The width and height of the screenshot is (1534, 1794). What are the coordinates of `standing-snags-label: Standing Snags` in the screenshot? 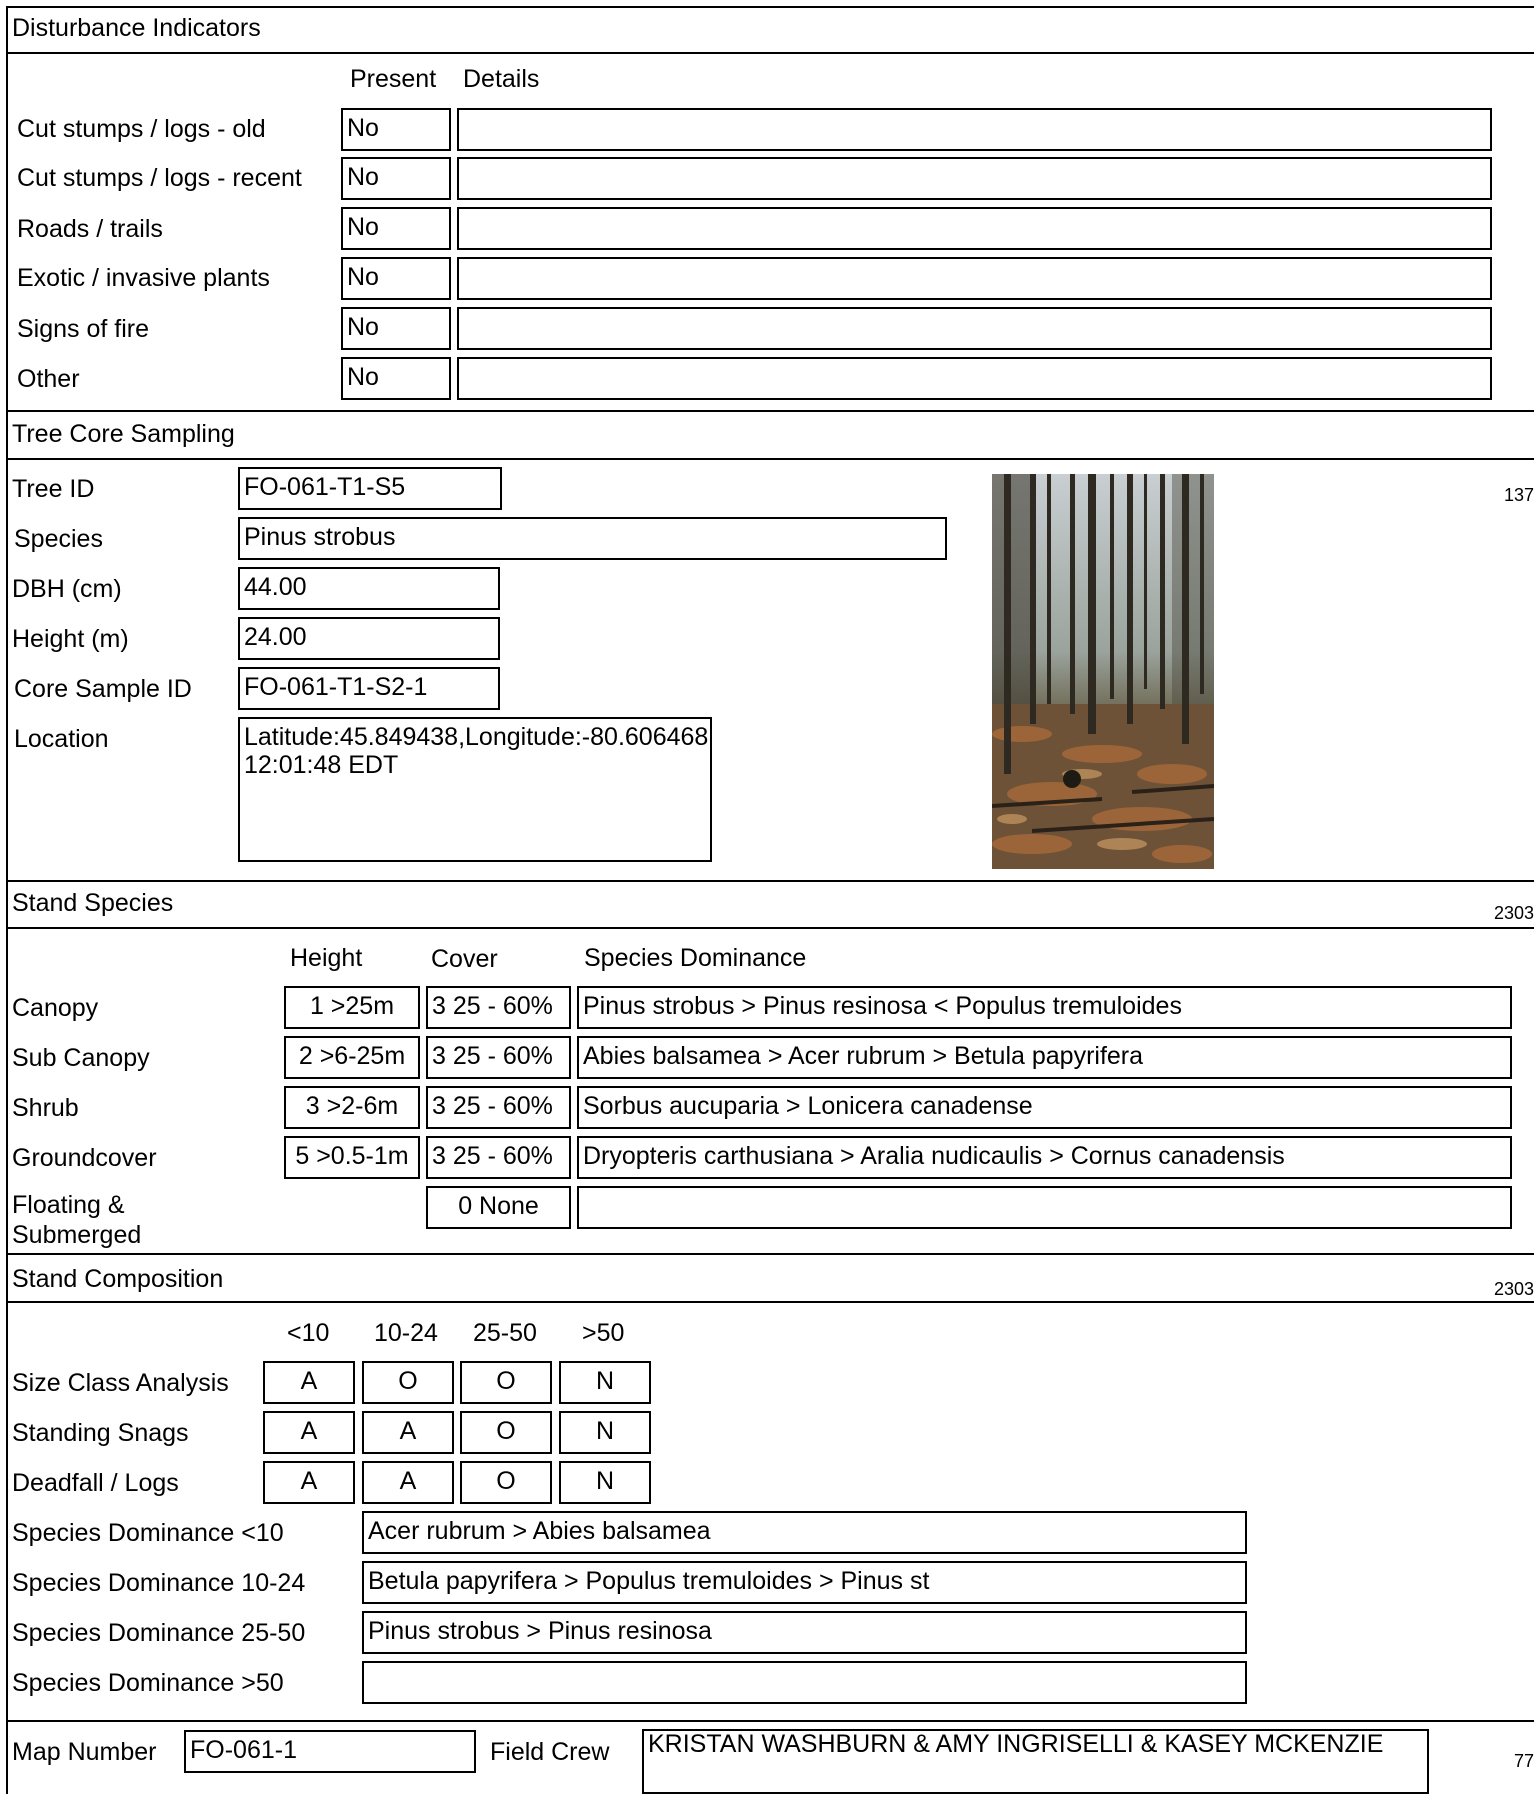 It's located at (100, 1433).